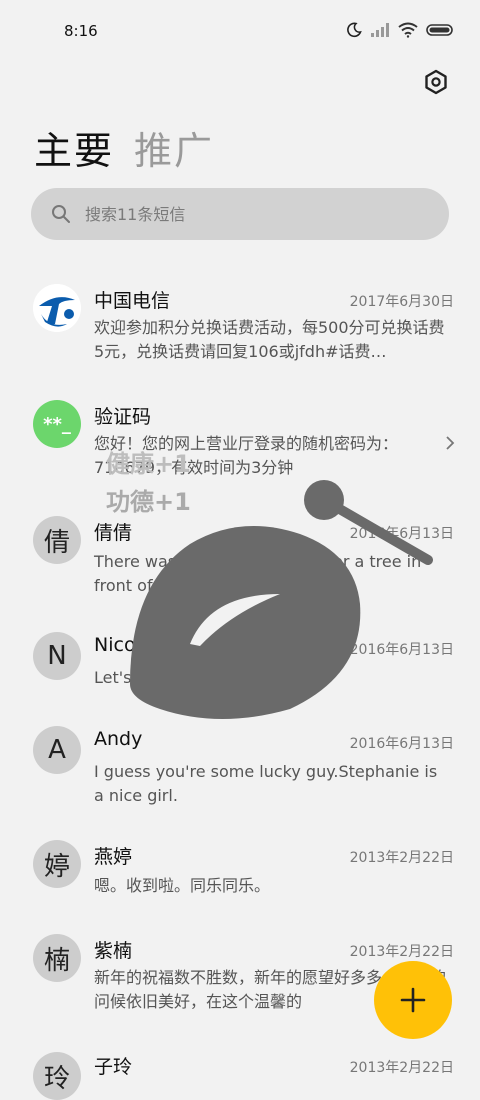 Image resolution: width=480 pixels, height=1100 pixels. Describe the element at coordinates (240, 869) in the screenshot. I see `conversation-row: 婷 燕婷 2013年2月22日 嗯。收到啦。同乐同乐。` at that location.